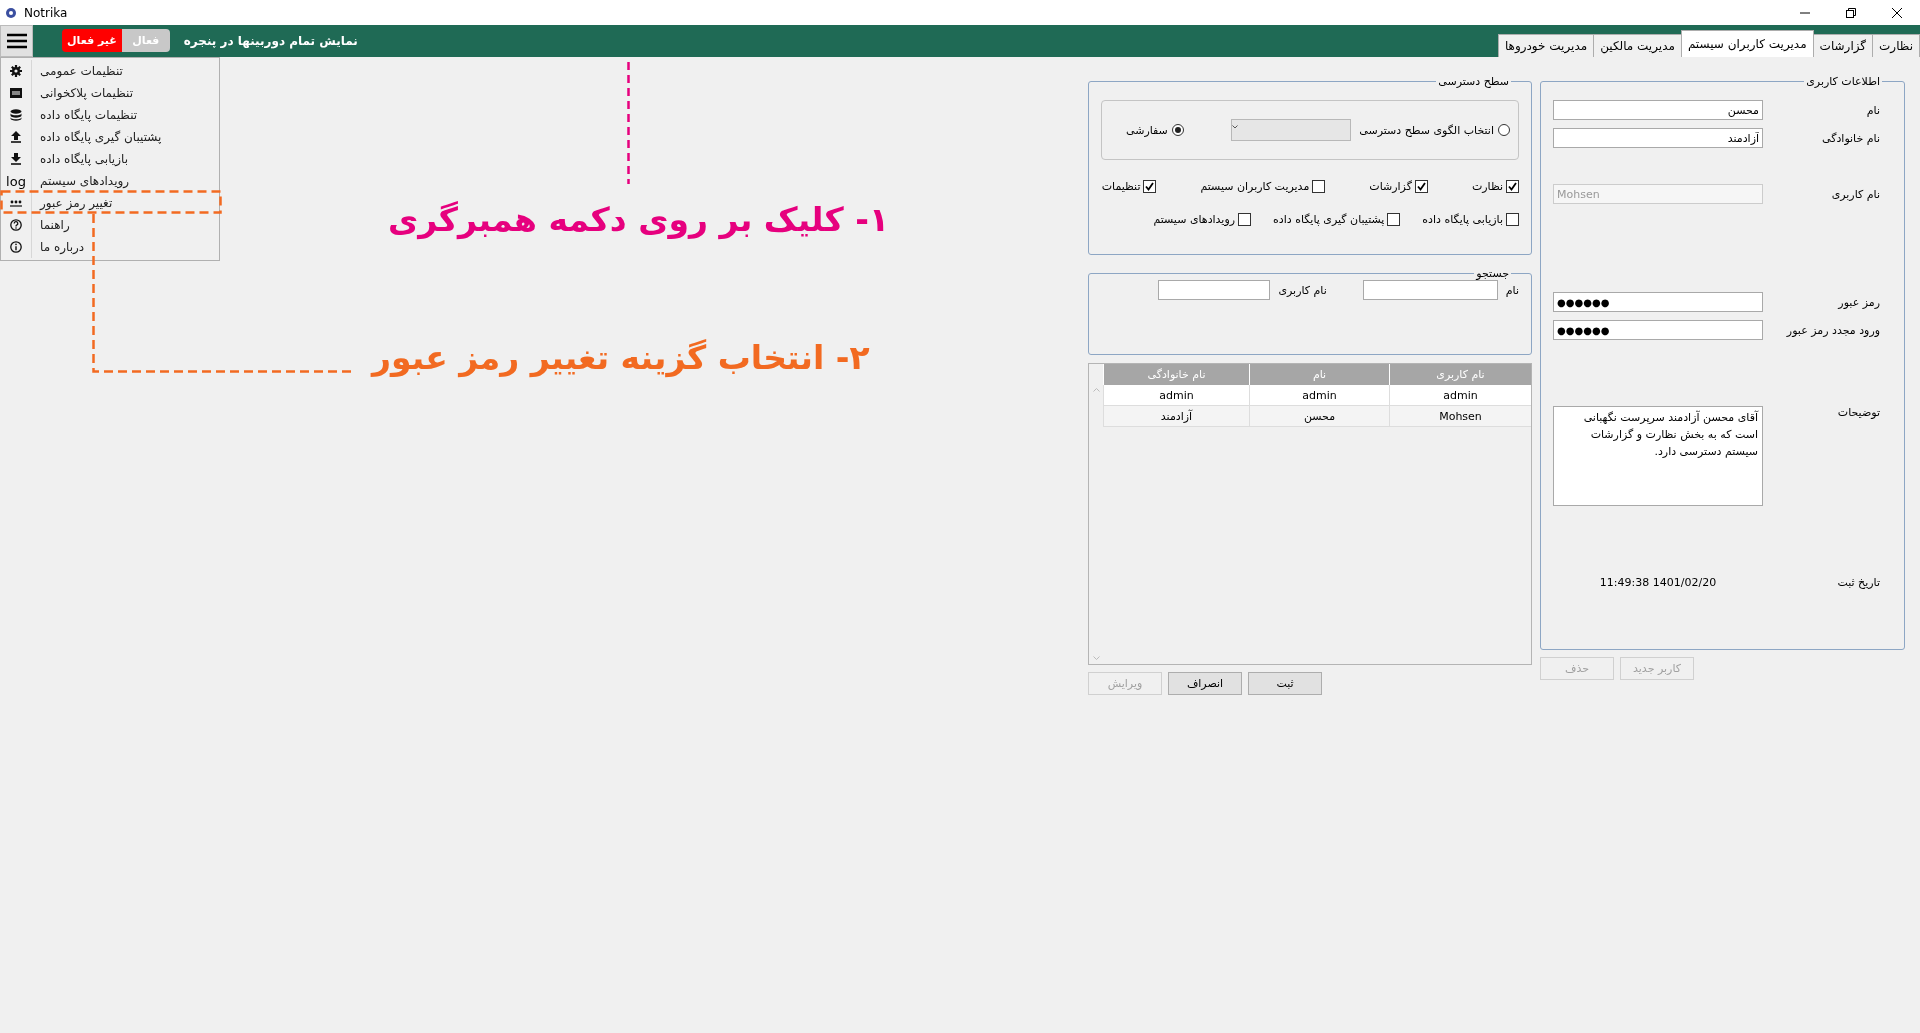 The height and width of the screenshot is (1033, 1920). What do you see at coordinates (16, 115) in the screenshot?
I see `database-icon` at bounding box center [16, 115].